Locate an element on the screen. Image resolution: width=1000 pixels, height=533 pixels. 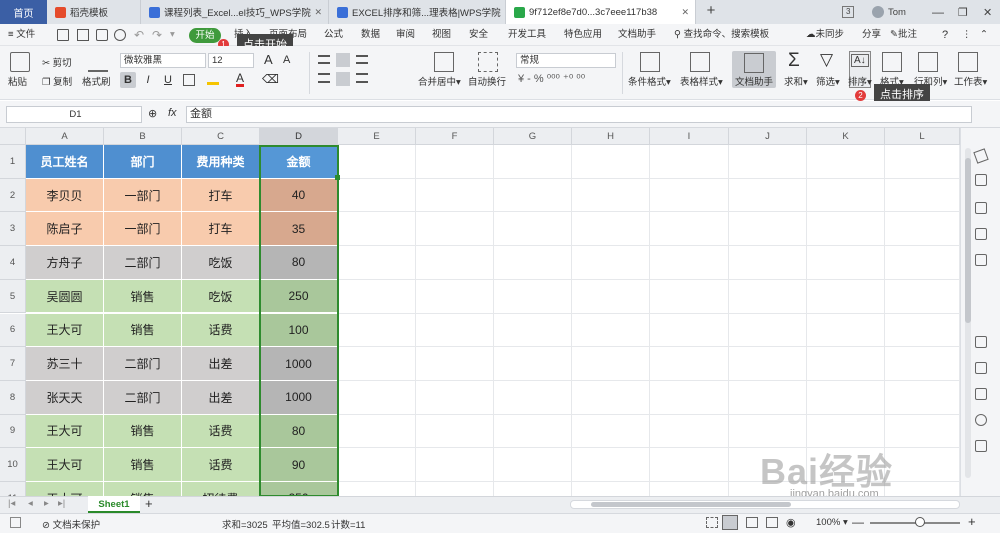
horizontal-scrollbar is located at coordinates (765, 504).